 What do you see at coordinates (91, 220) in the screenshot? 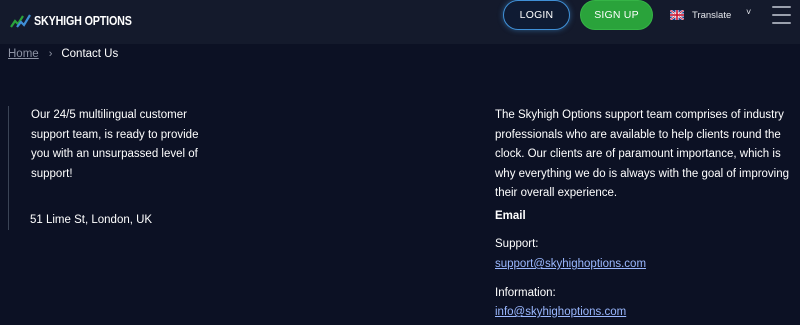
I see `office-address: 51 Lime St, London, UK` at bounding box center [91, 220].